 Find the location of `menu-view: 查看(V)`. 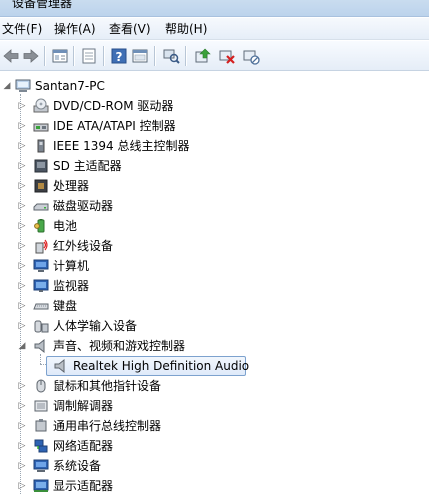

menu-view: 查看(V) is located at coordinates (130, 29).